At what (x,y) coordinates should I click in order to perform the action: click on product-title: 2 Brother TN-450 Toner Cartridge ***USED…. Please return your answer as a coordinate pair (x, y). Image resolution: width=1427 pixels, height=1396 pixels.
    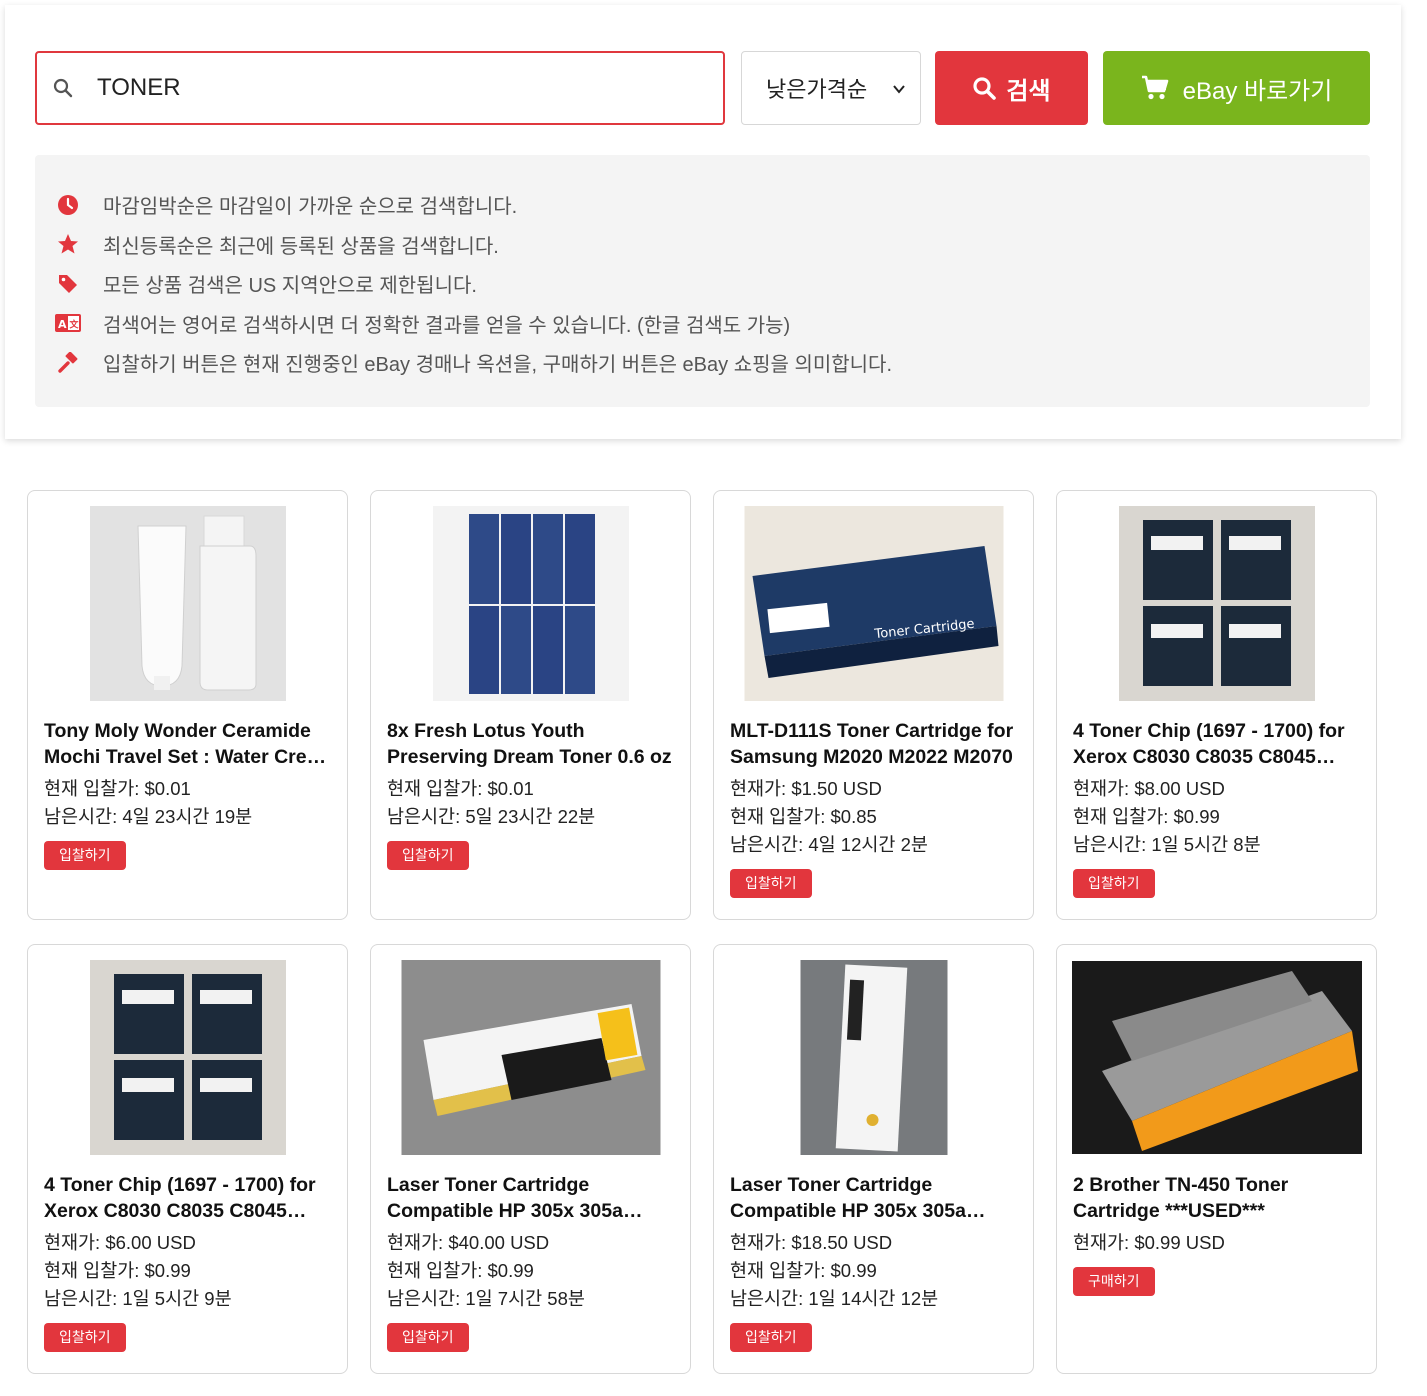
    Looking at the image, I should click on (1219, 1198).